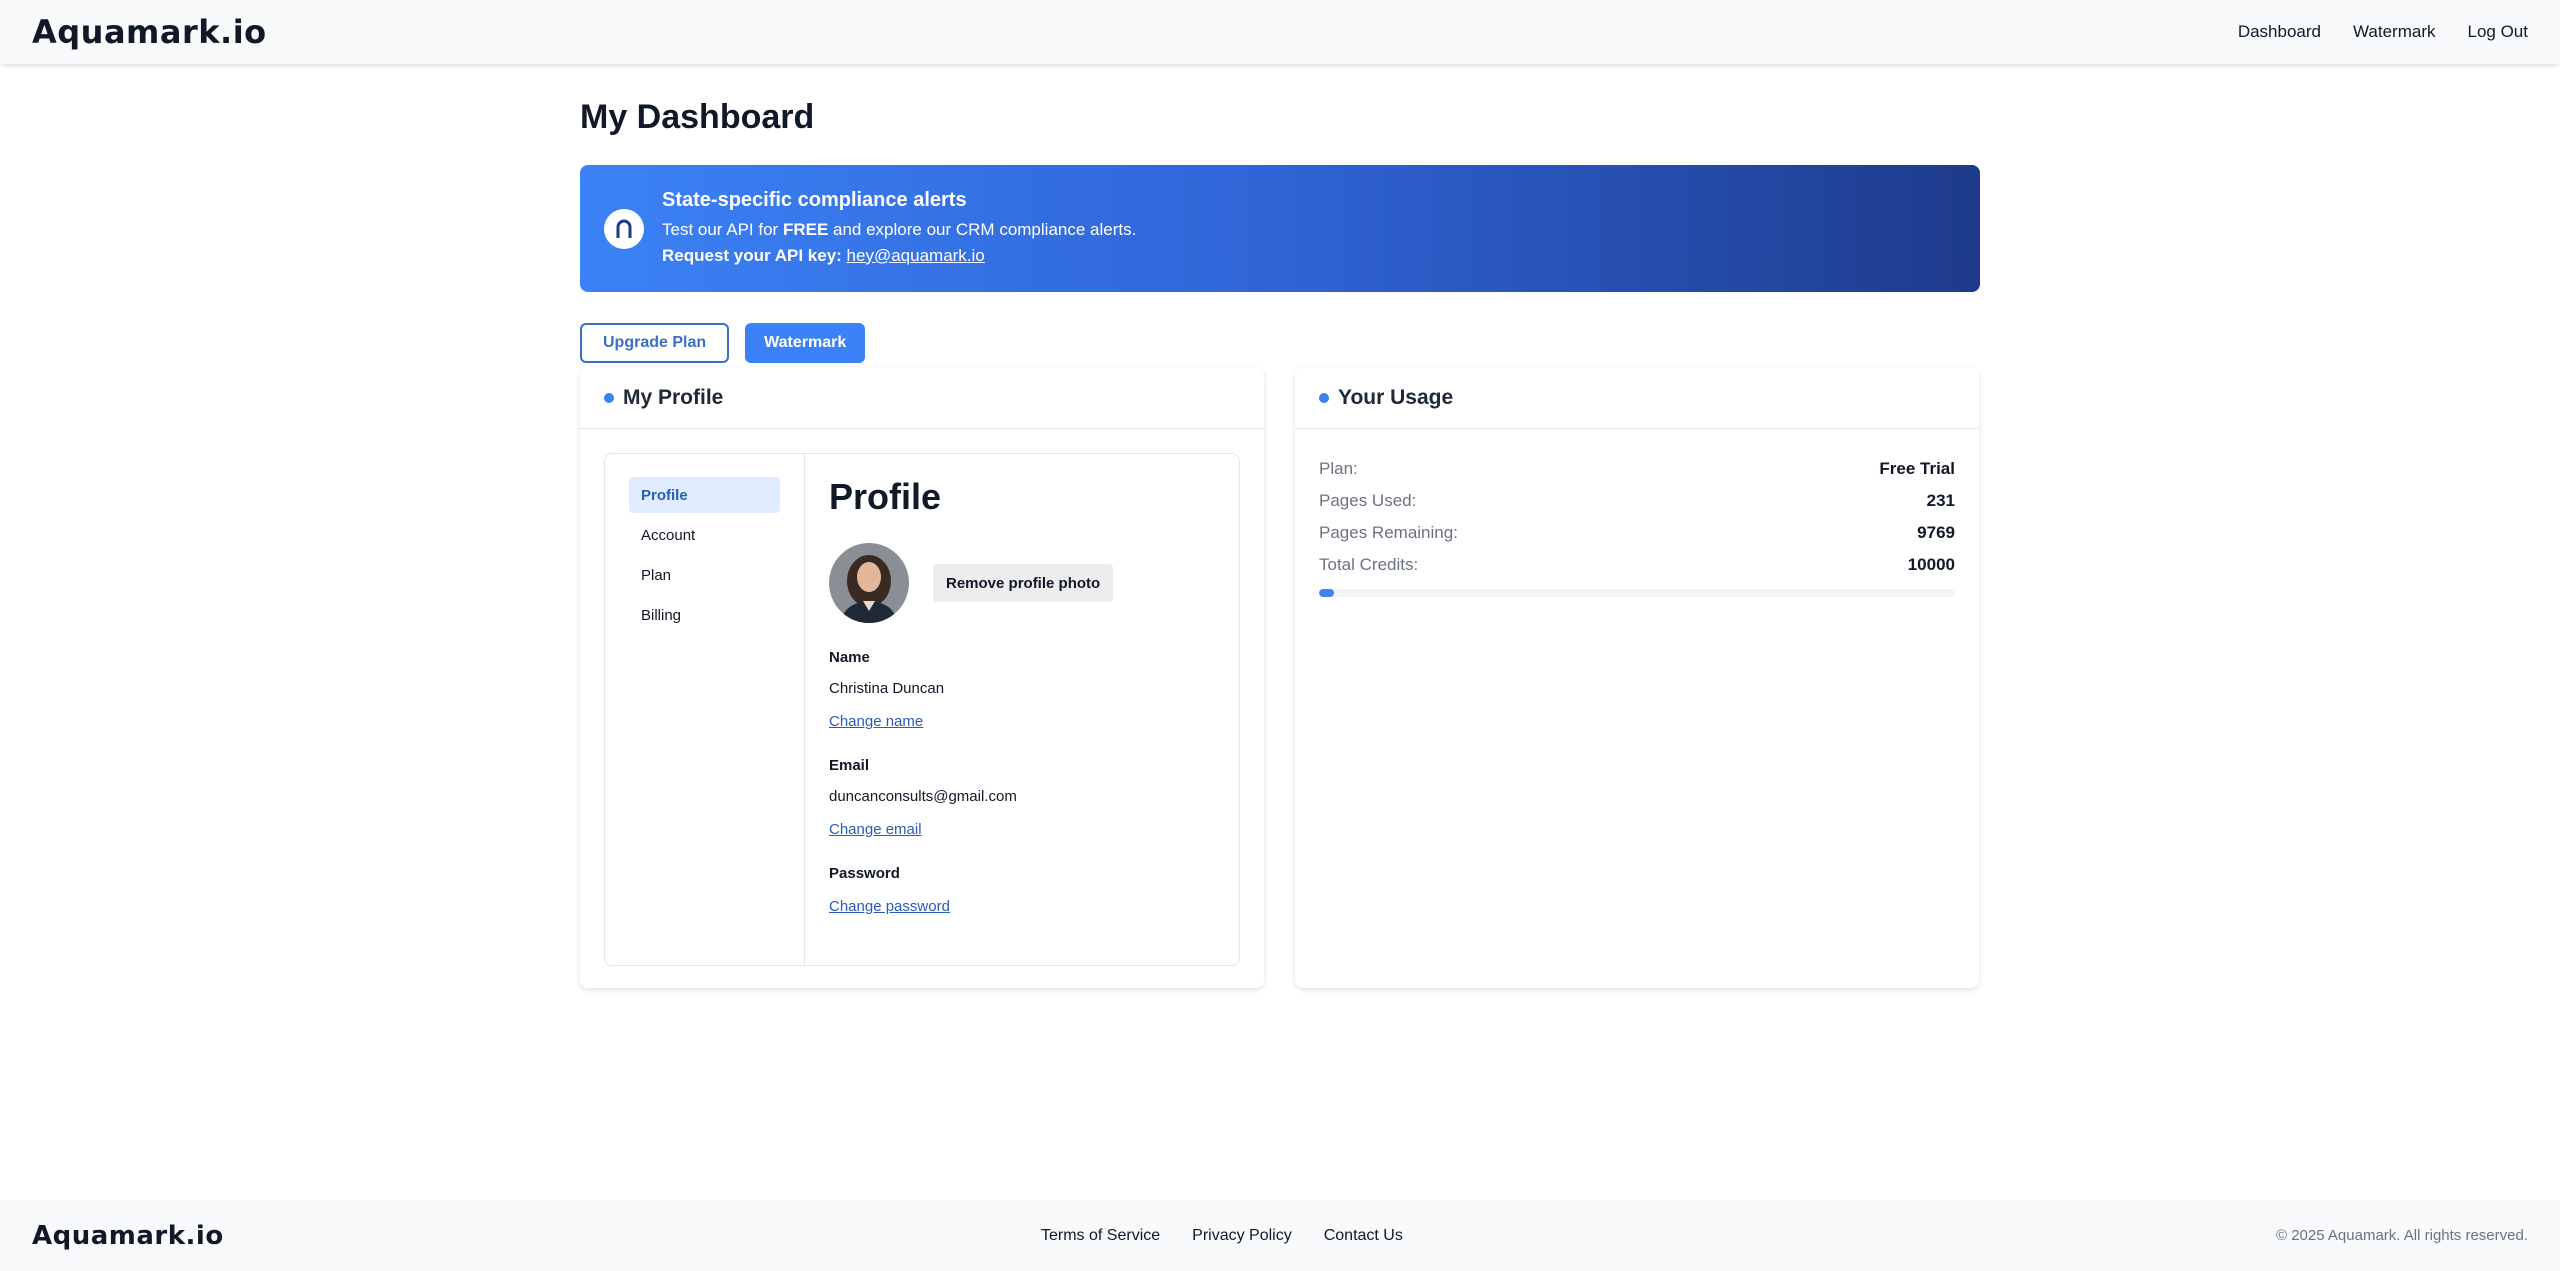  Describe the element at coordinates (889, 906) in the screenshot. I see `change-password-link: Change password` at that location.